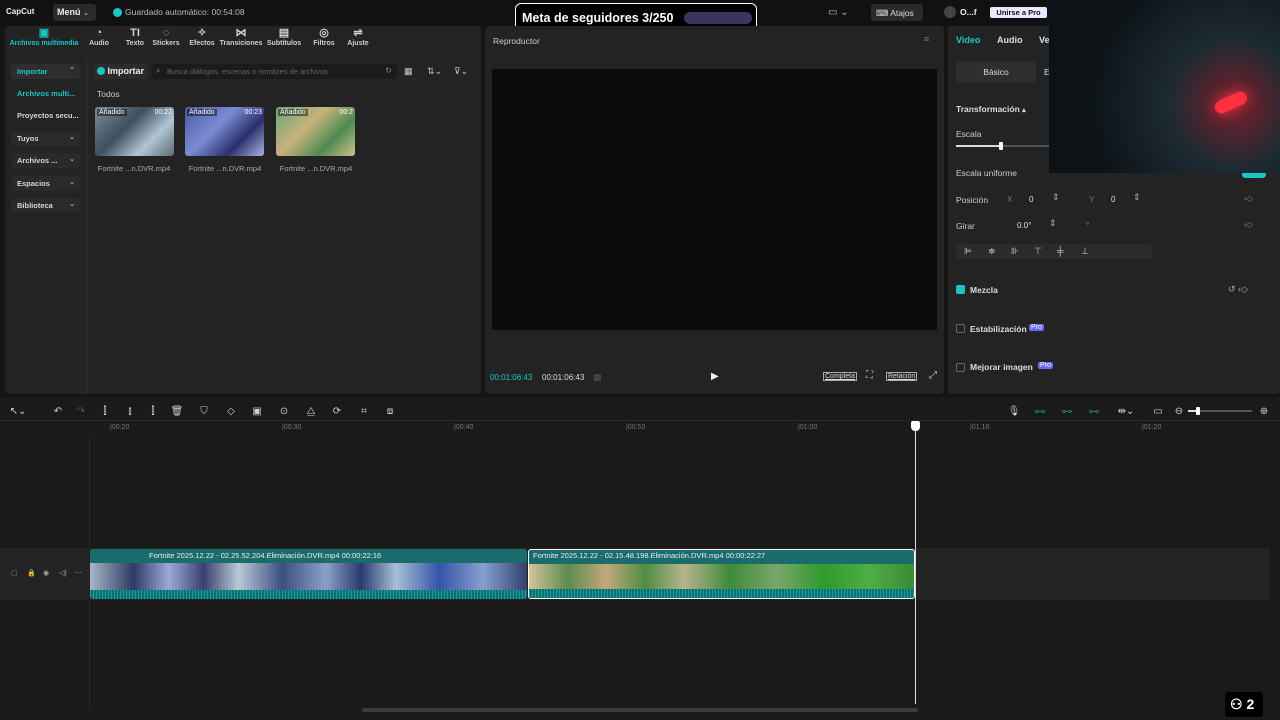 The image size is (1280, 720). What do you see at coordinates (1053, 223) in the screenshot?
I see `rotate-stepper-icon: ⇕` at bounding box center [1053, 223].